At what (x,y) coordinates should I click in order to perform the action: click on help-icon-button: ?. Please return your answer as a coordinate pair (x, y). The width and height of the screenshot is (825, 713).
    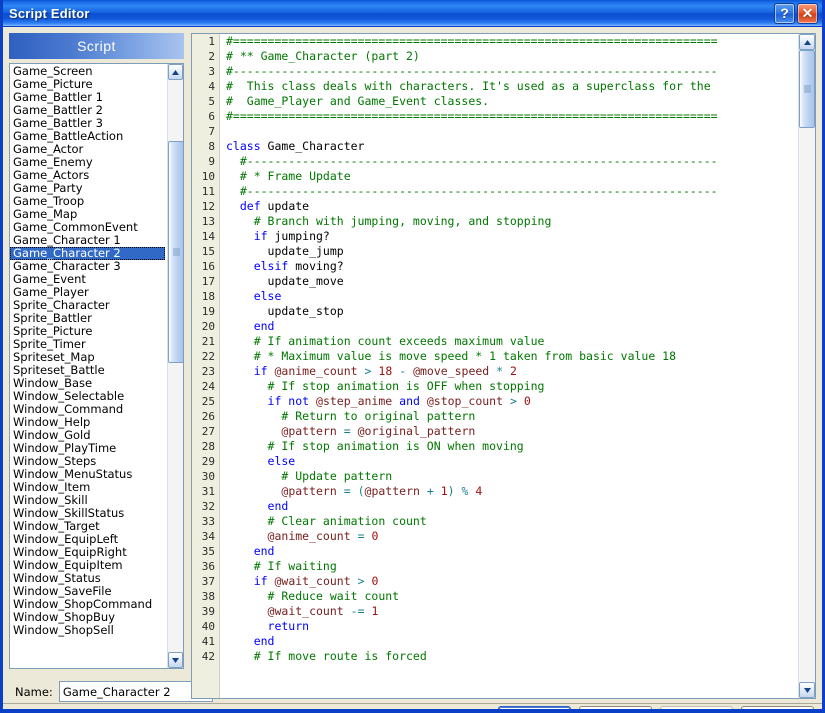
    Looking at the image, I should click on (784, 13).